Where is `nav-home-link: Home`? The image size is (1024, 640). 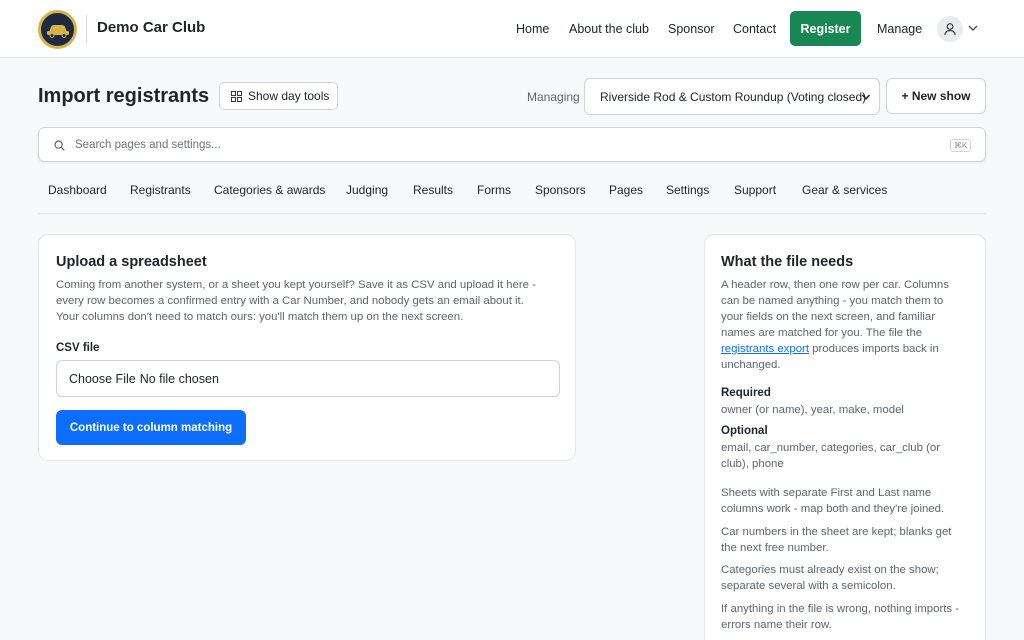 nav-home-link: Home is located at coordinates (532, 29).